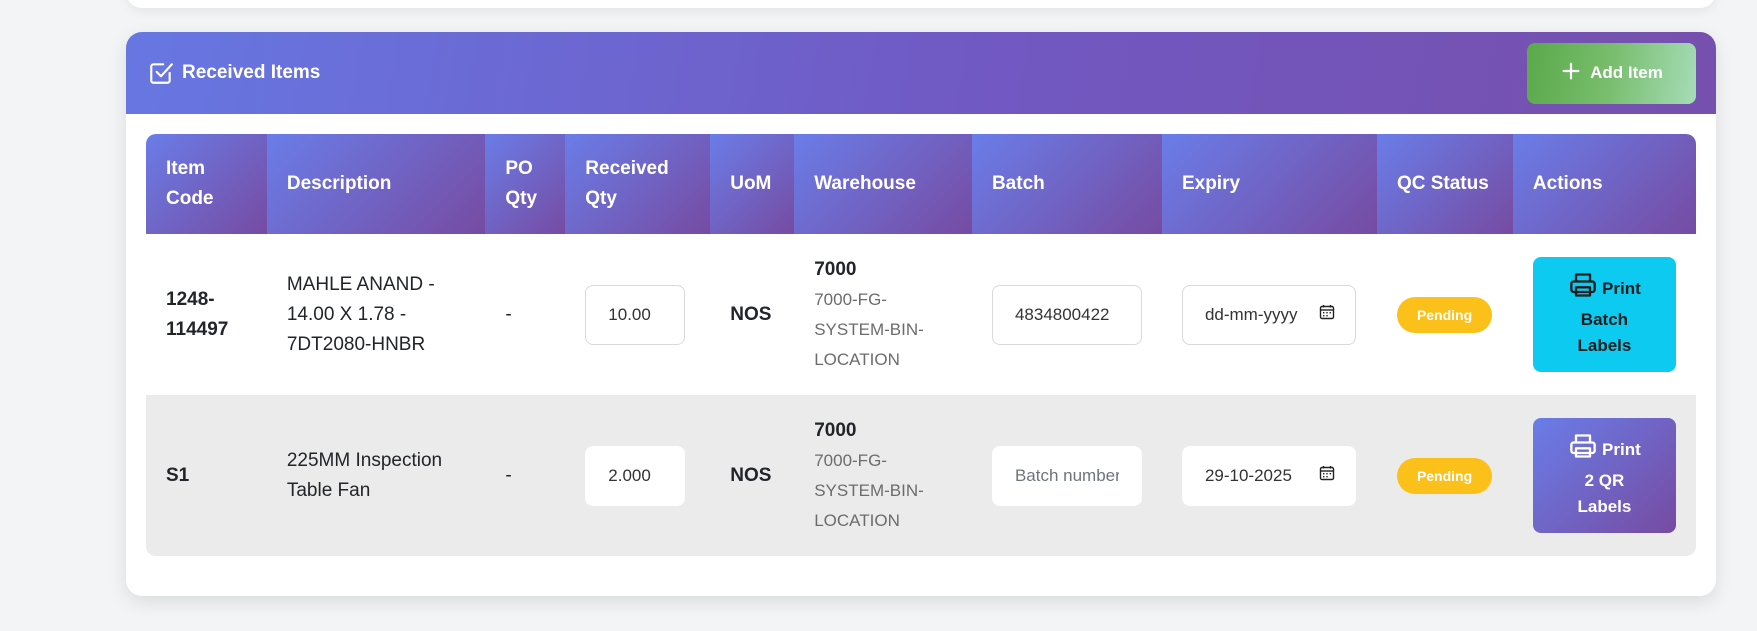 This screenshot has height=631, width=1757. What do you see at coordinates (883, 184) in the screenshot?
I see `col-header-warehouse: Warehouse` at bounding box center [883, 184].